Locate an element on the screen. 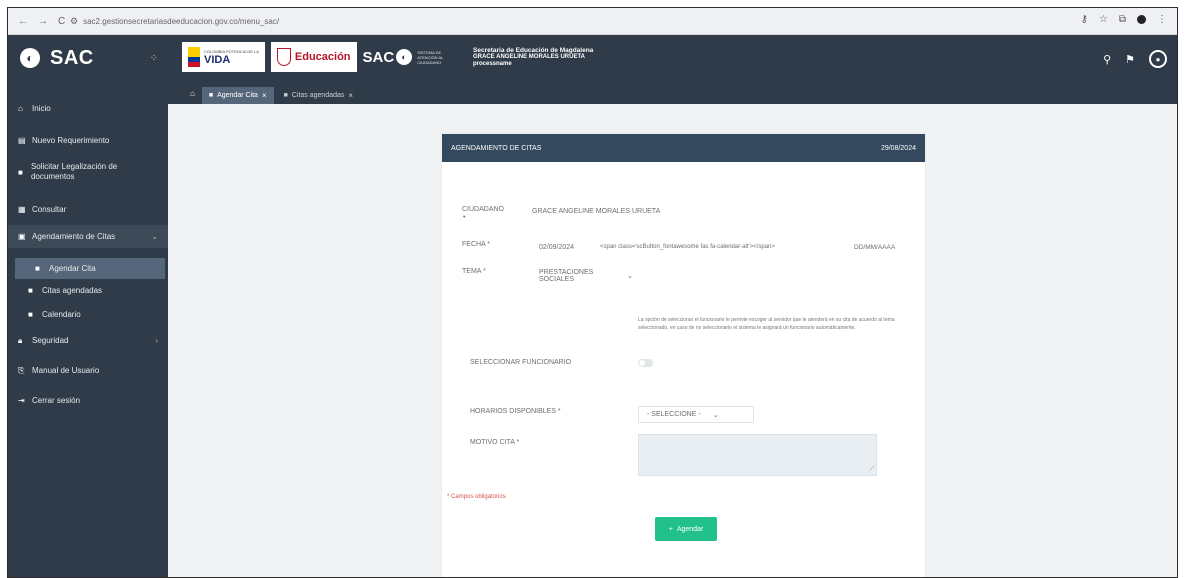 This screenshot has width=1185, height=578. sidebar-item-cerrar-sesion: ⇥ Cerrar sesión is located at coordinates (88, 400).